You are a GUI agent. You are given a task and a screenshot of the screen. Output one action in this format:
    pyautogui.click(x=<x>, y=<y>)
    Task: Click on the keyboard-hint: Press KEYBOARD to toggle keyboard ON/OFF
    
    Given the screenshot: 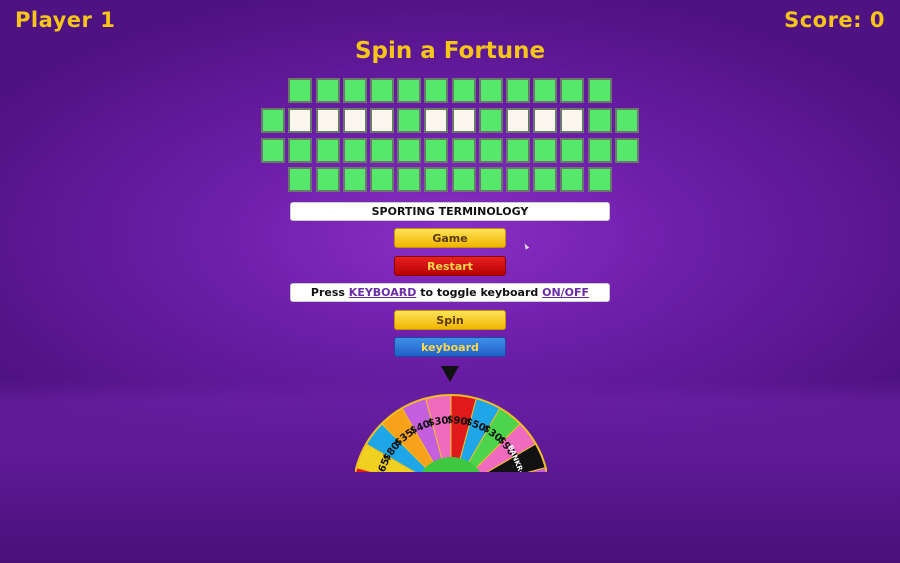 What is the action you would take?
    pyautogui.click(x=450, y=292)
    